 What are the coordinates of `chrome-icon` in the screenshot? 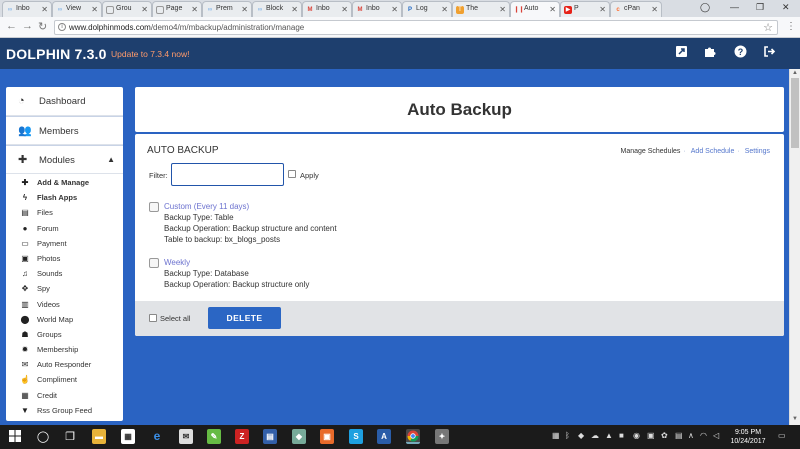 It's located at (413, 436).